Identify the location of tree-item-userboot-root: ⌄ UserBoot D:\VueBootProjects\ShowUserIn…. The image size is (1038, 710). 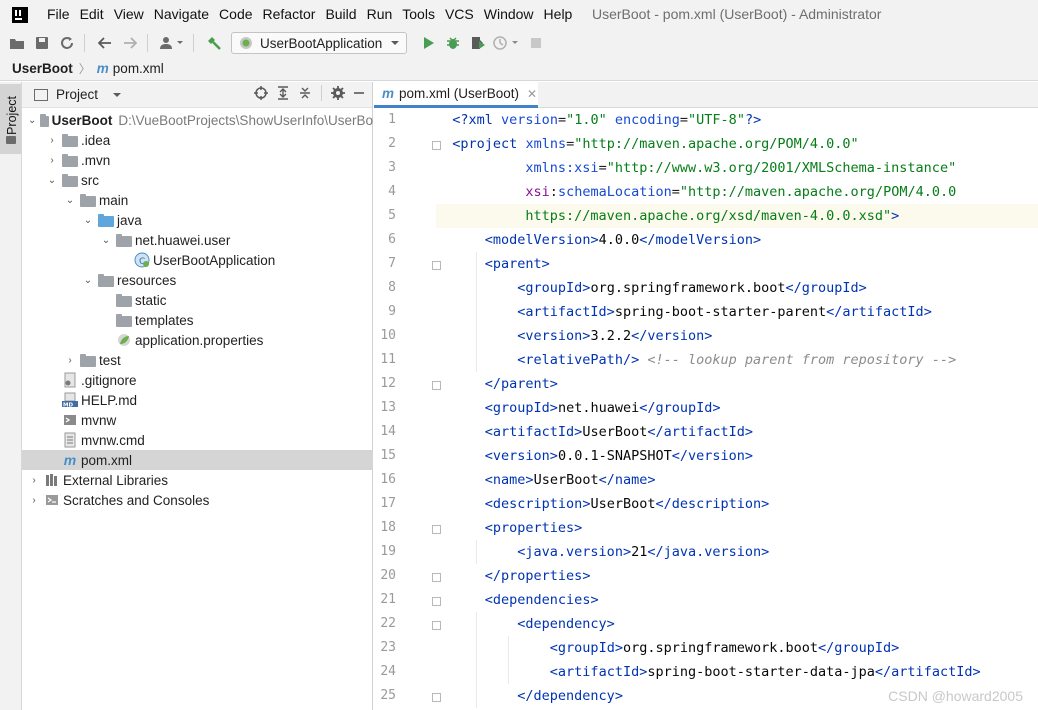
(197, 120).